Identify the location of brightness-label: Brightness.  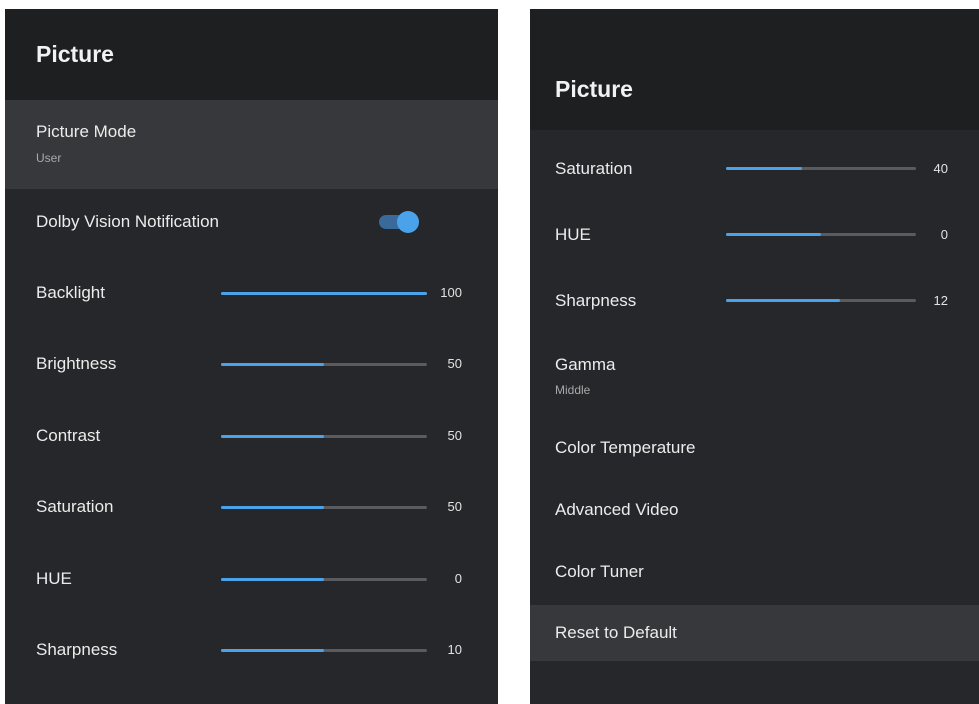
(76, 364).